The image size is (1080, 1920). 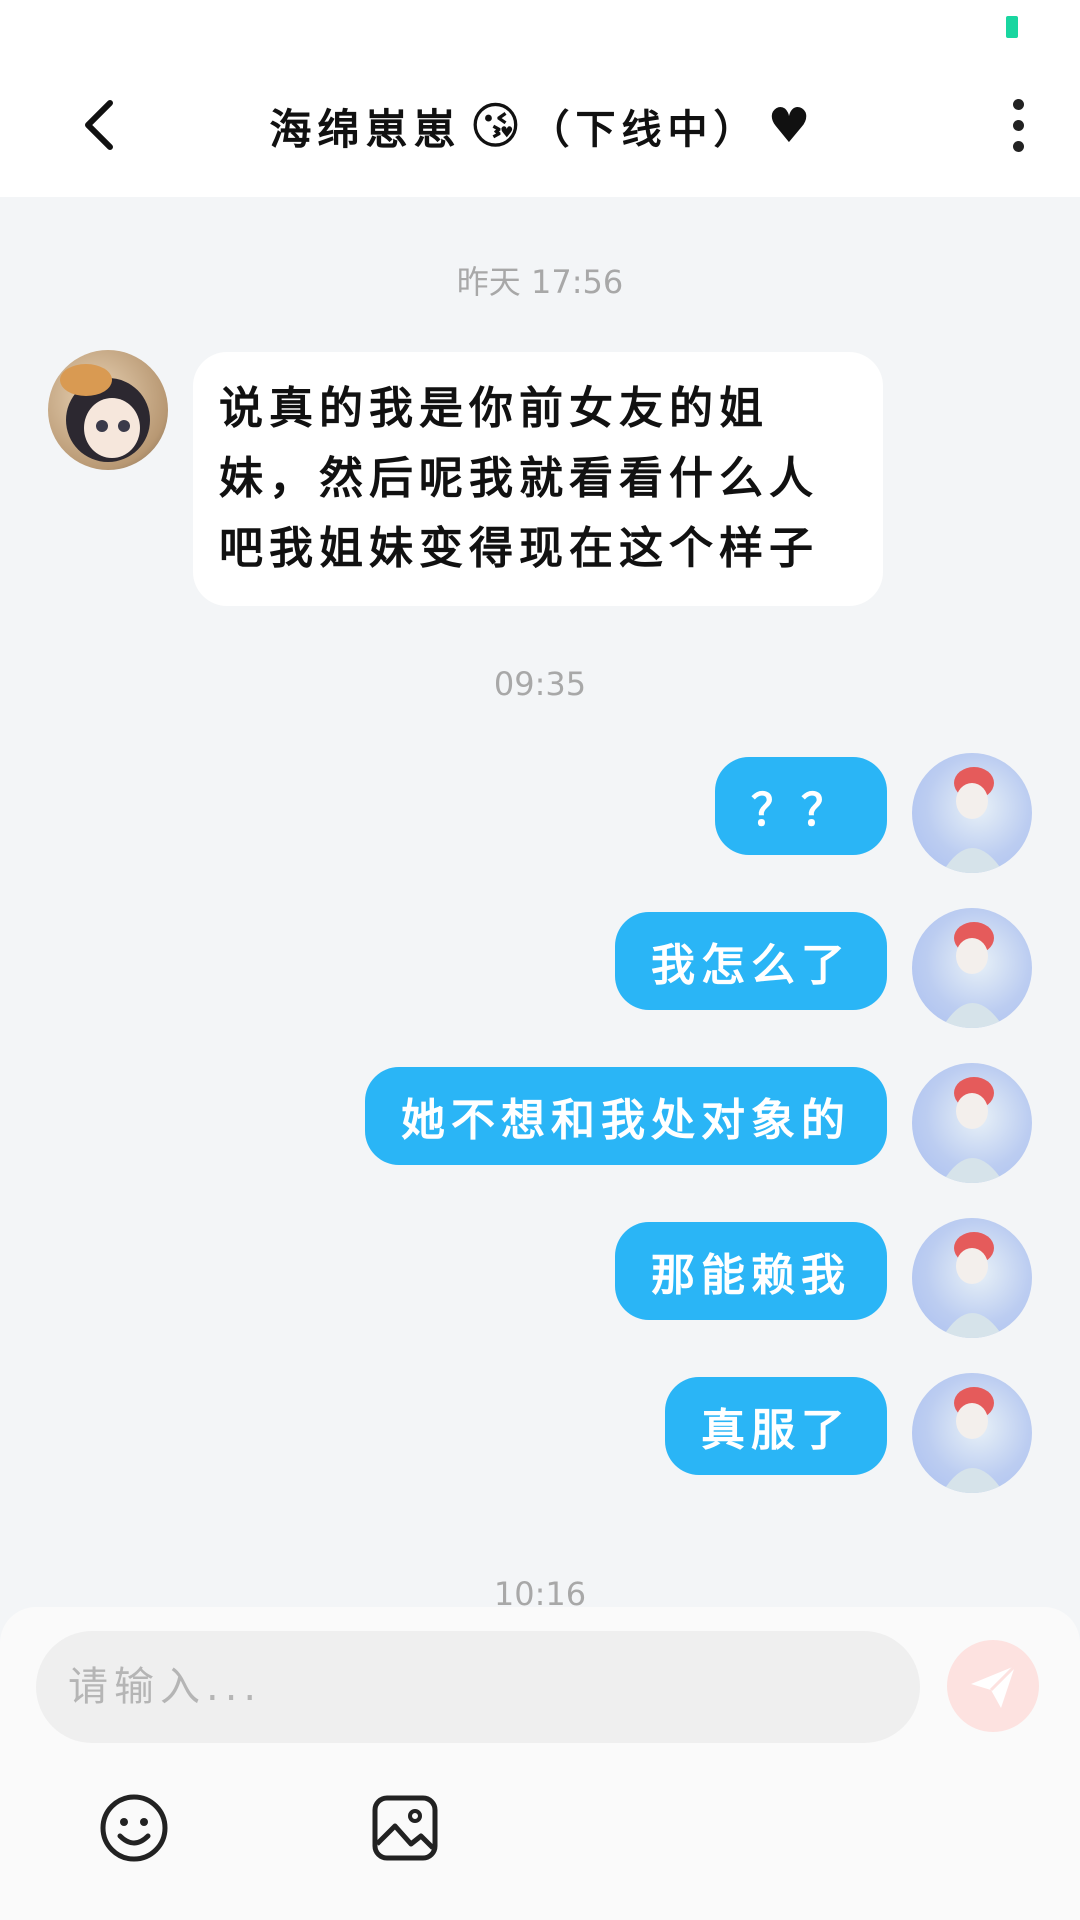 What do you see at coordinates (538, 479) in the screenshot?
I see `incoming-message-bubble: 说真的我是你前女友的姐妹，然后呢我就看看什么人吧我姐妹变得现在这个样子` at bounding box center [538, 479].